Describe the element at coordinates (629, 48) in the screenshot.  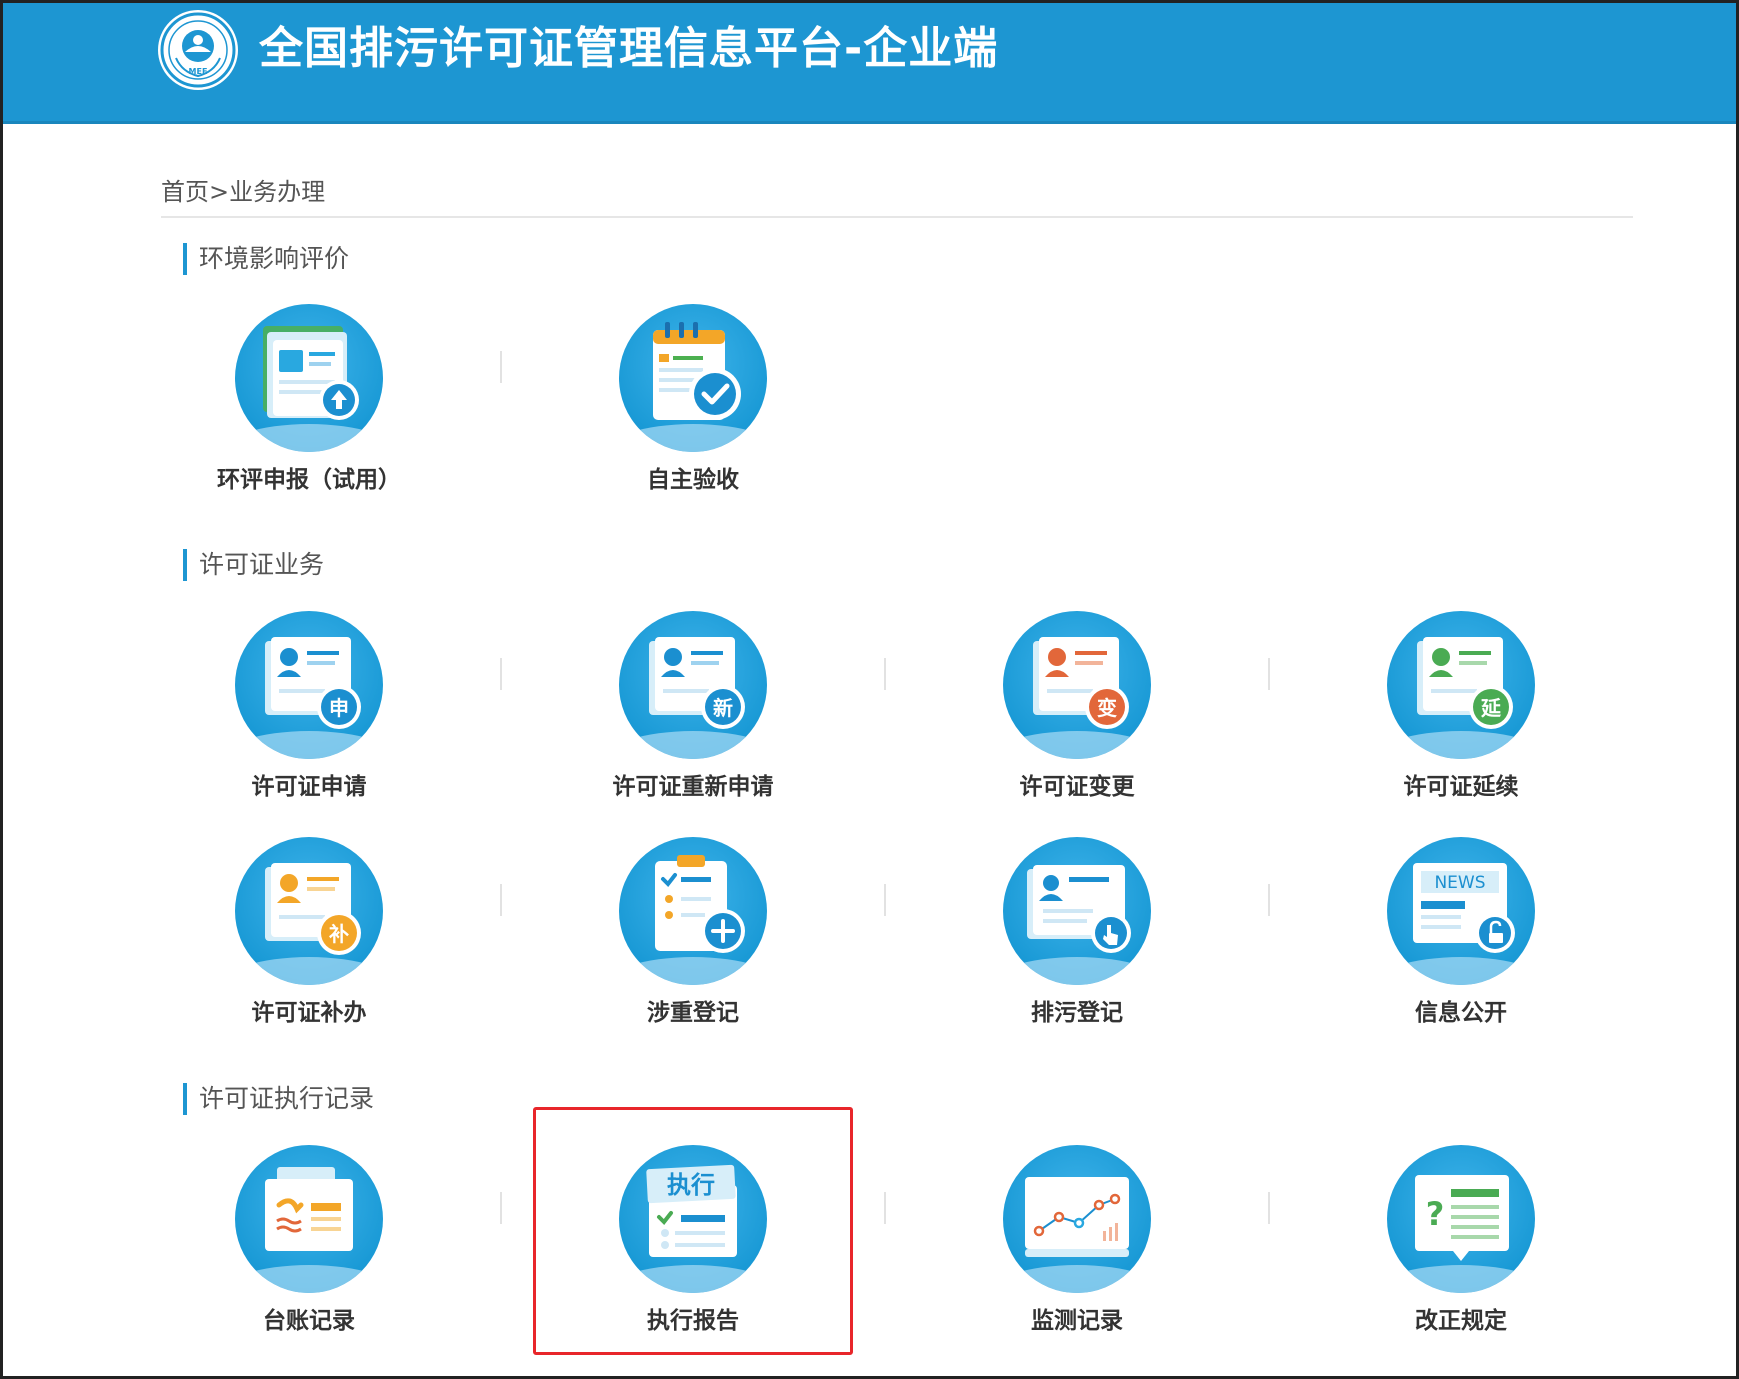
I see `app-title: 全国排污许可证管理信息平台-企业端` at that location.